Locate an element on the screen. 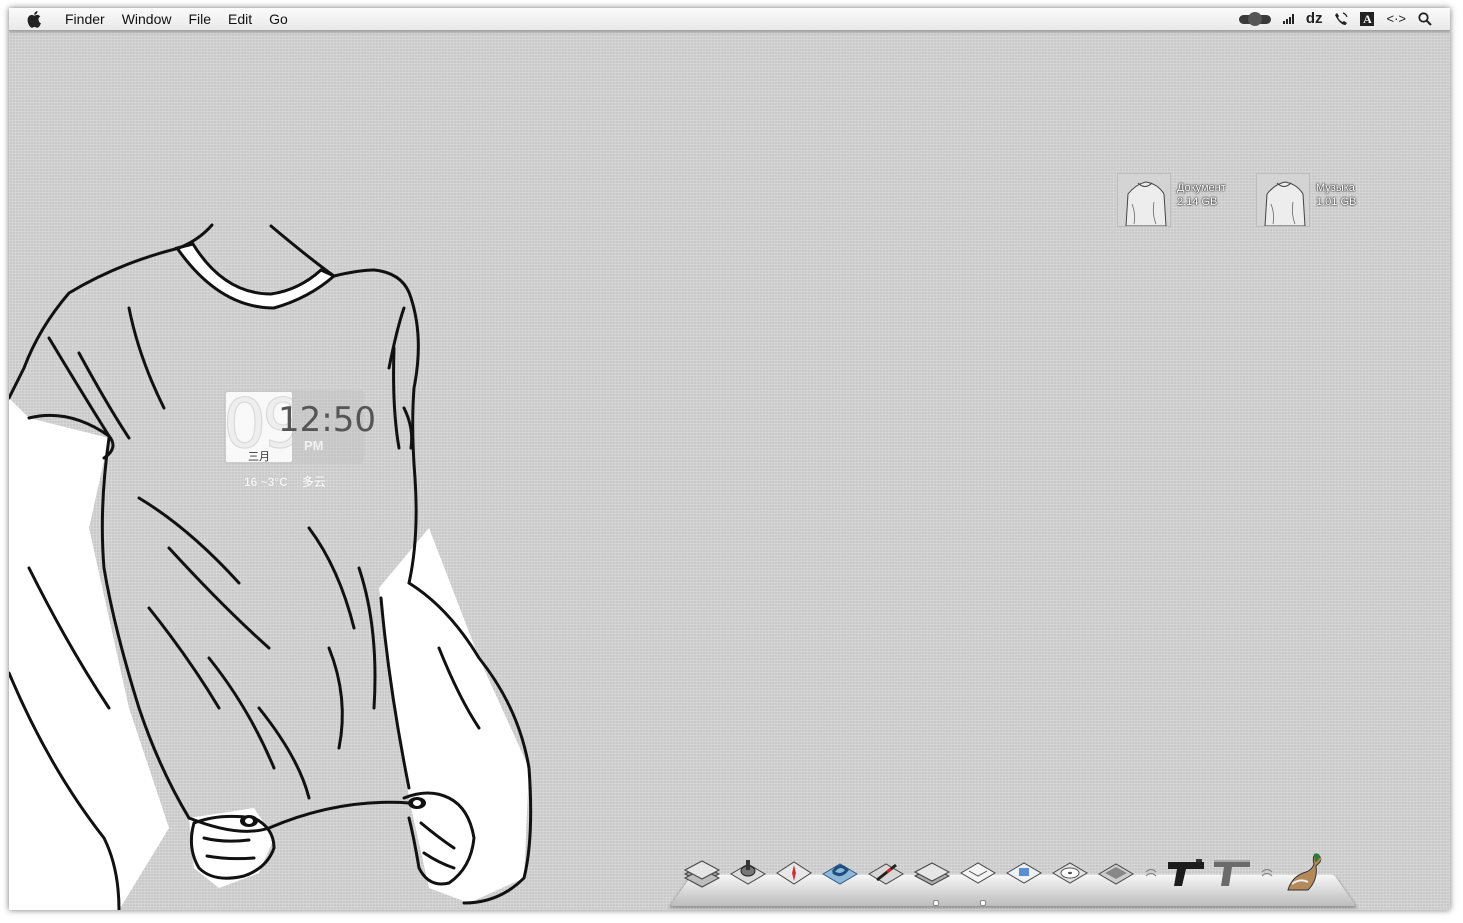 This screenshot has width=1463, height=923. pen-icon is located at coordinates (886, 873).